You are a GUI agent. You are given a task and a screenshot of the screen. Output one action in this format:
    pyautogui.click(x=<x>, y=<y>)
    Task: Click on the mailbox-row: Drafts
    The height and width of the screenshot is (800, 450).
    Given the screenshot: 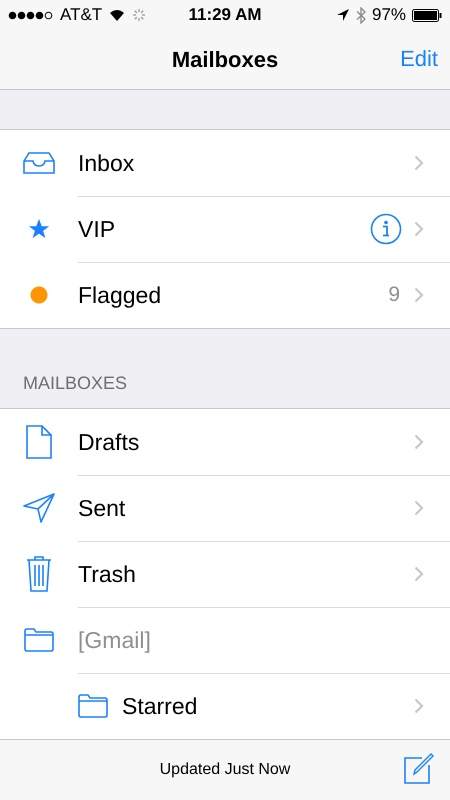 What is the action you would take?
    pyautogui.click(x=225, y=442)
    